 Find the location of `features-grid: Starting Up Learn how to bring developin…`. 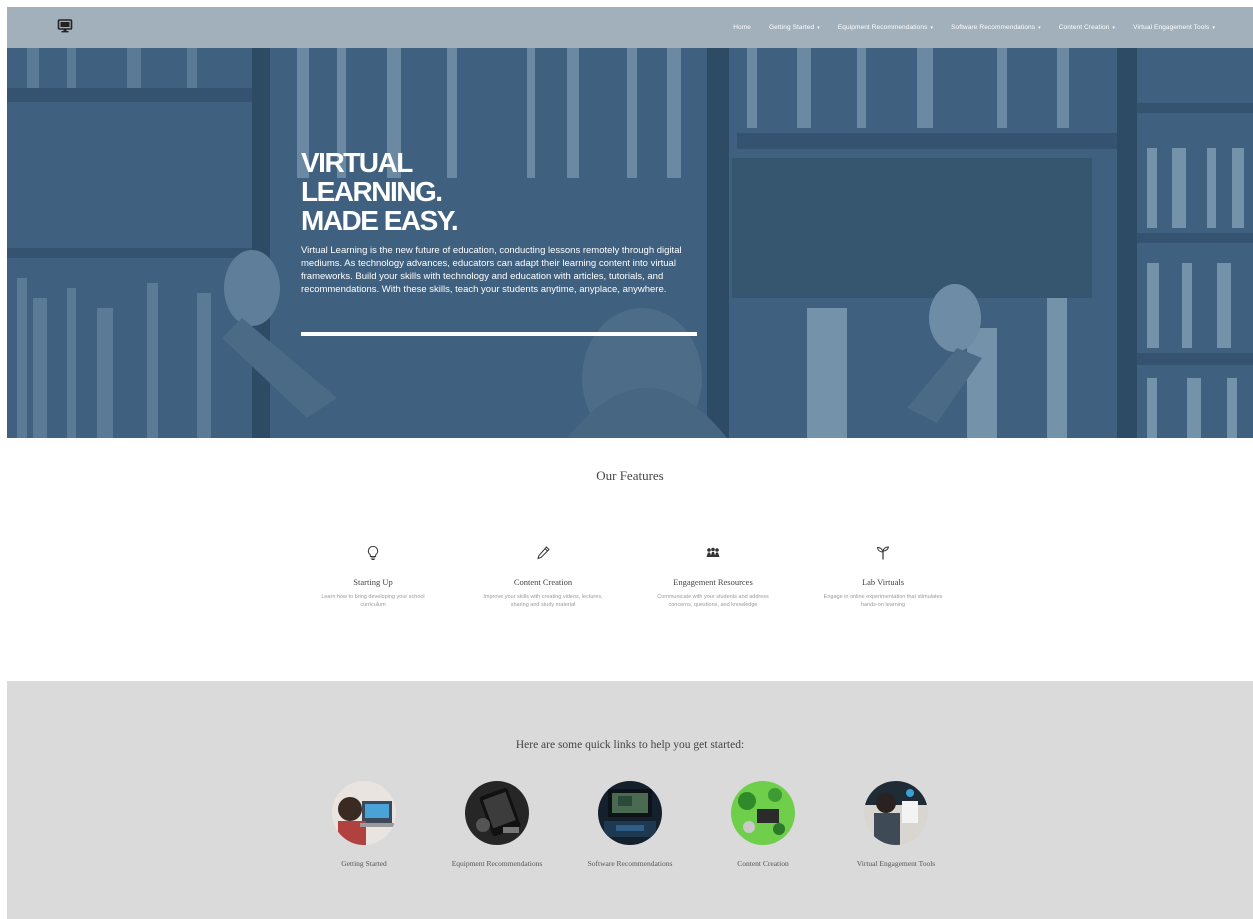

features-grid: Starting Up Learn how to bring developin… is located at coordinates (630, 600).